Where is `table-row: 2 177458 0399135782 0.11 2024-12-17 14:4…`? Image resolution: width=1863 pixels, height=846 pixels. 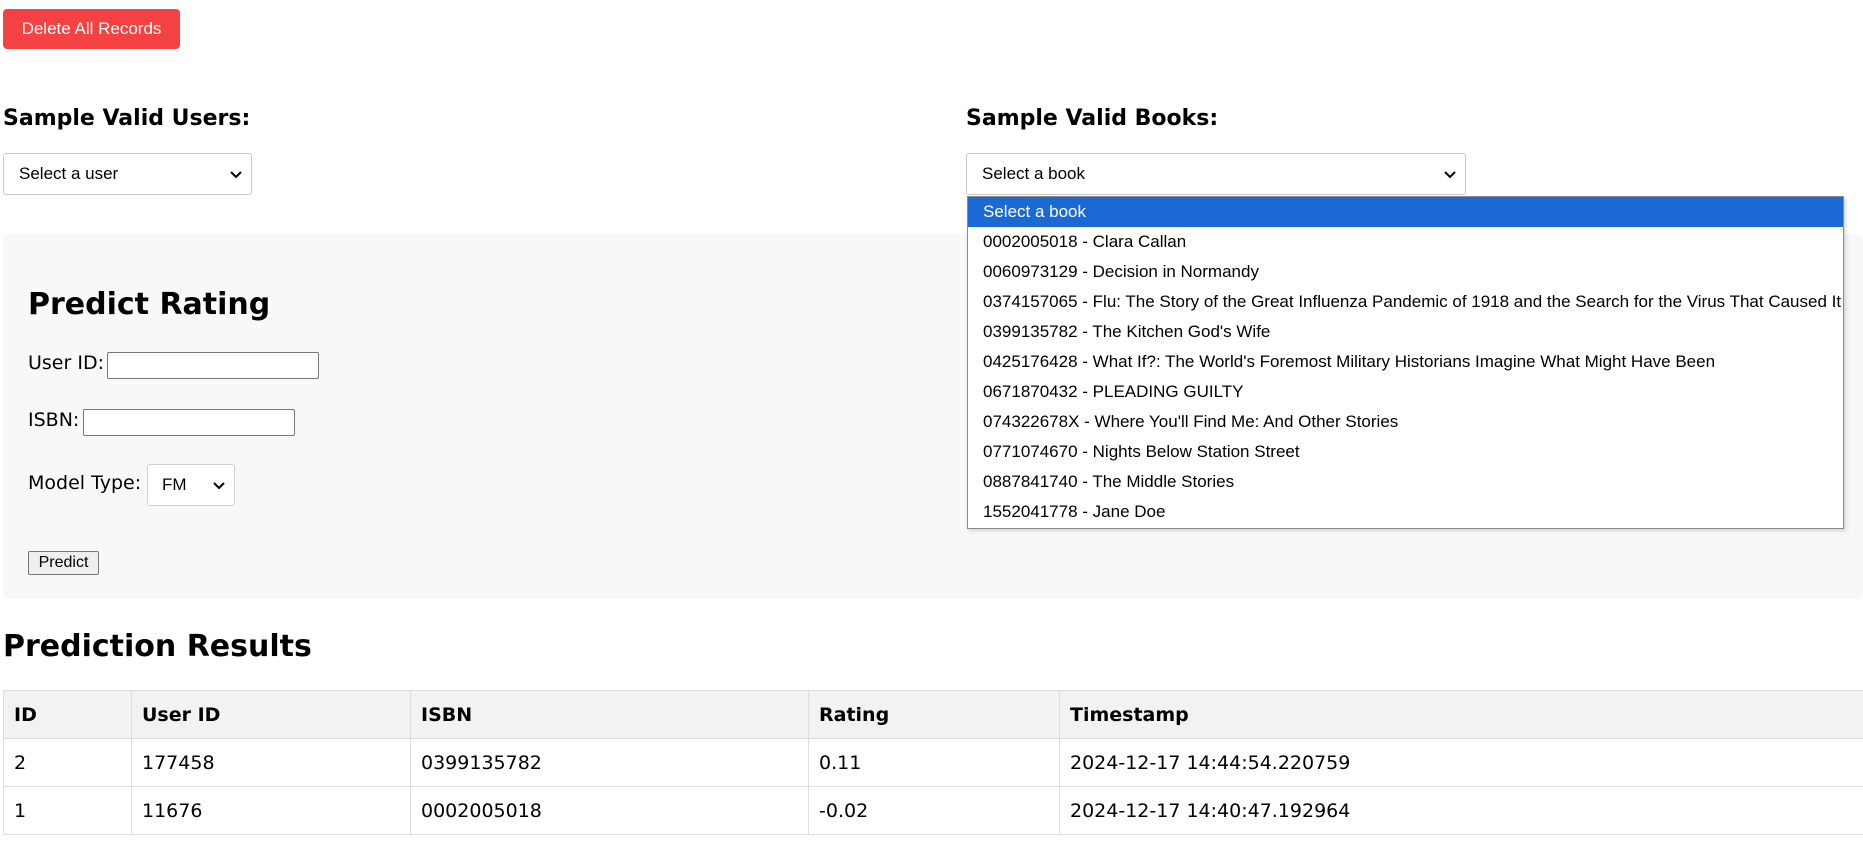
table-row: 2 177458 0399135782 0.11 2024-12-17 14:4… is located at coordinates (933, 762).